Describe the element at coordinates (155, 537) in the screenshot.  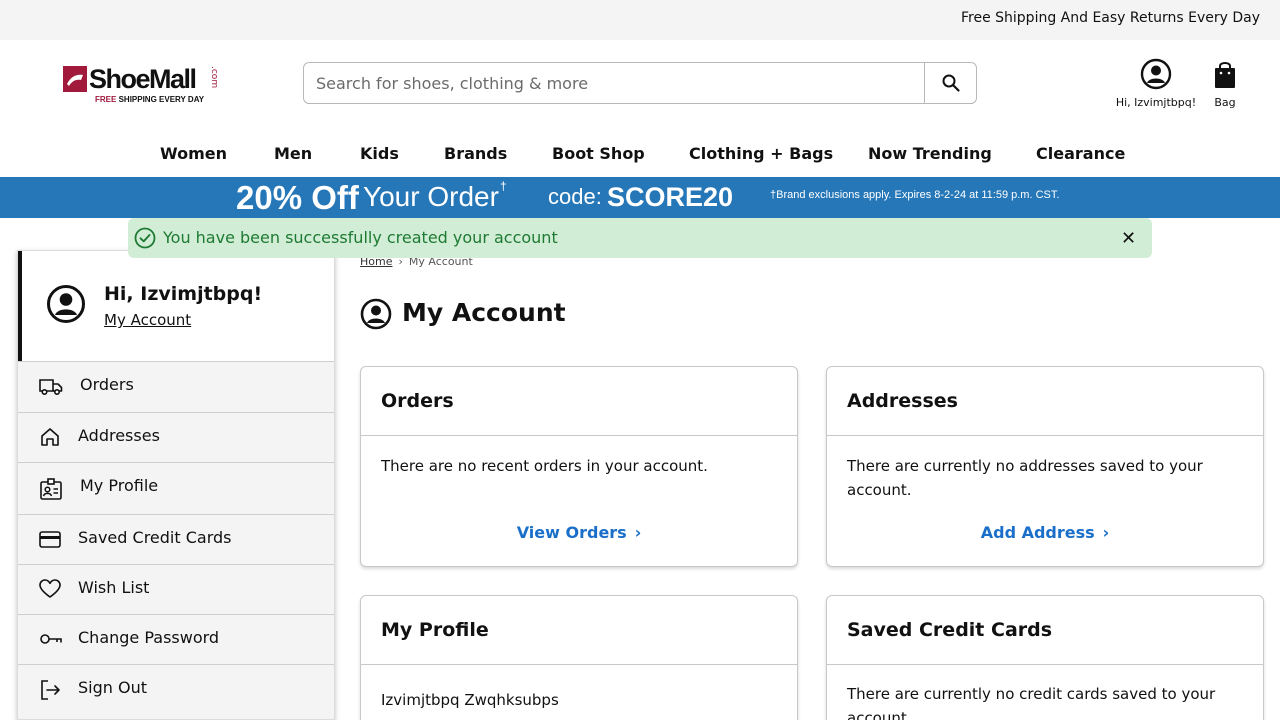
I see `sidebar-item-label: Saved Credit Cards` at that location.